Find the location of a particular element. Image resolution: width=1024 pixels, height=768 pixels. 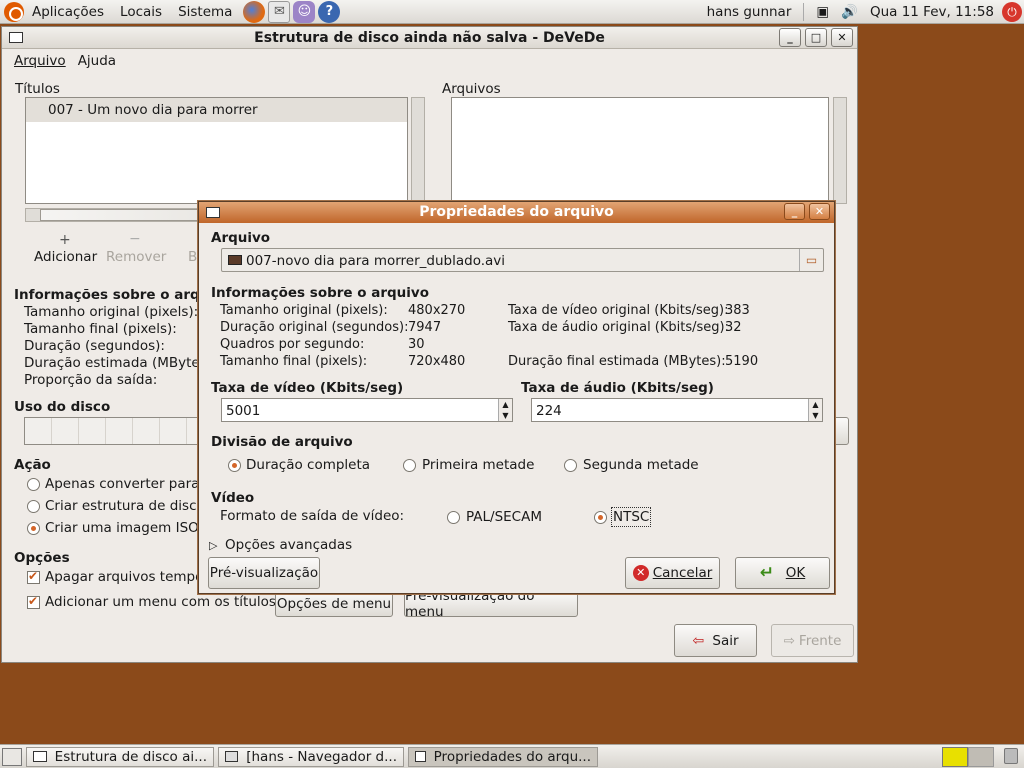

file-browser-icon is located at coordinates (232, 756).